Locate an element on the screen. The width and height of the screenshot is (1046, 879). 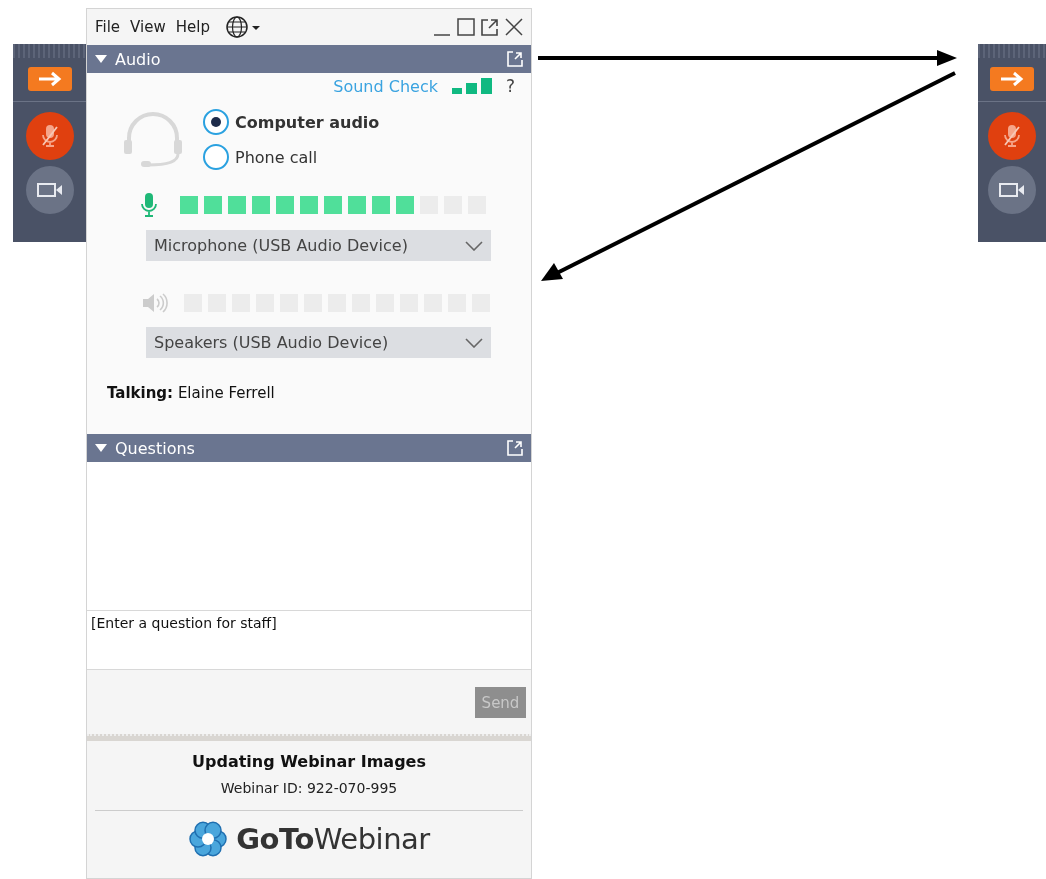
microphone-dropdown: Microphone (USB Audio Device) is located at coordinates (318, 245).